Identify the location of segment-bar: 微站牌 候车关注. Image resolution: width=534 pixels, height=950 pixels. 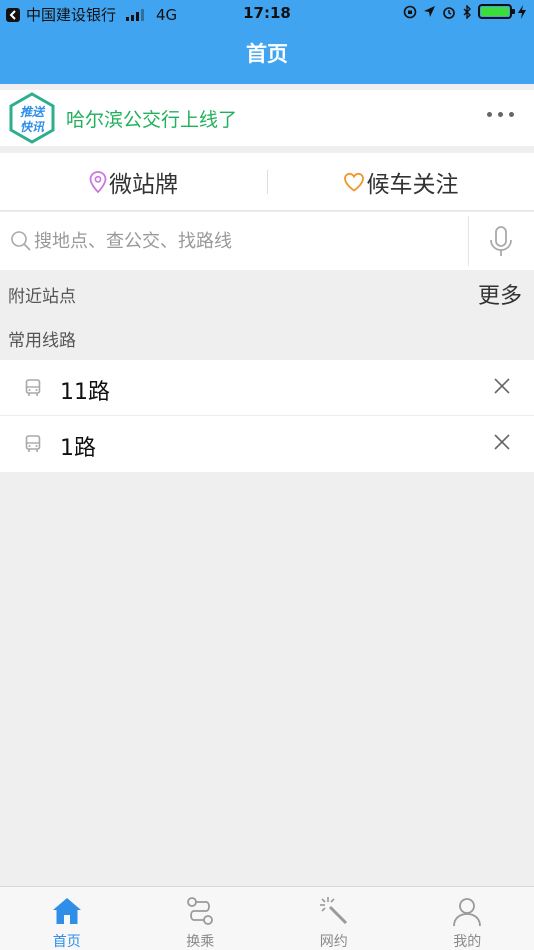
(267, 182).